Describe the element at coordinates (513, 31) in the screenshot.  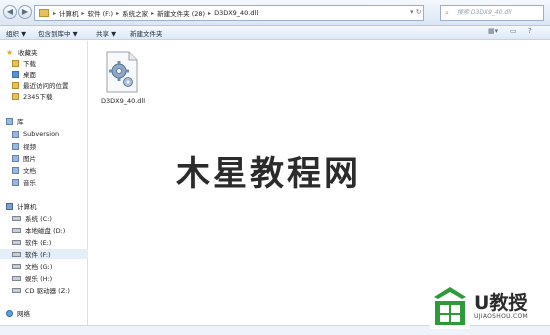
I see `preview-pane-icon: ▭` at that location.